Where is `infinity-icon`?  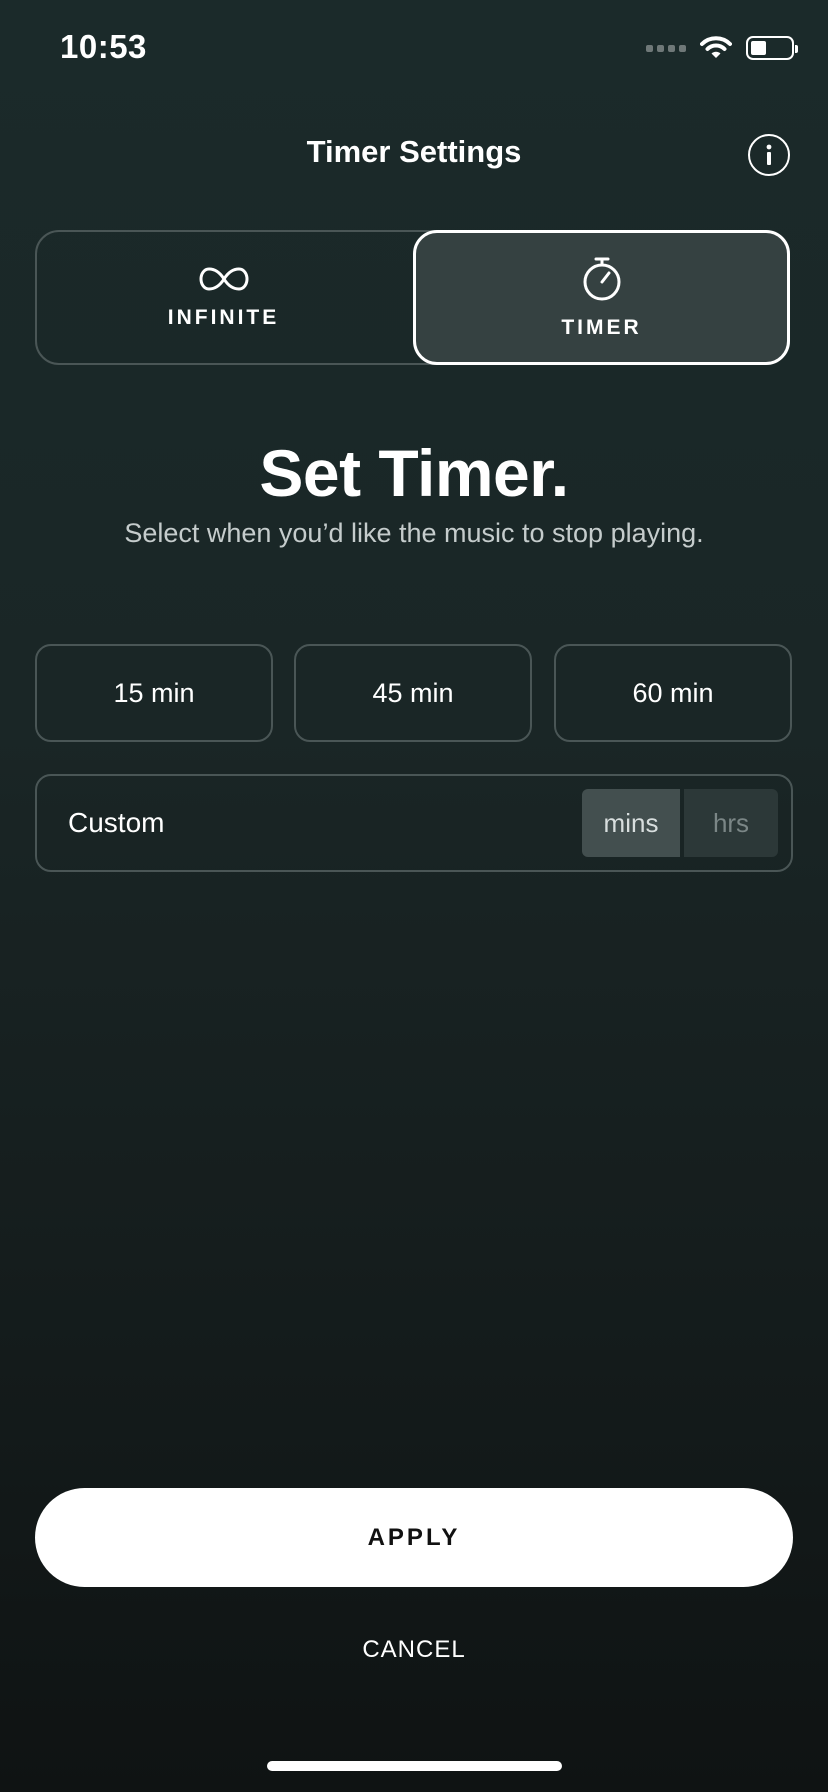 infinity-icon is located at coordinates (223, 278).